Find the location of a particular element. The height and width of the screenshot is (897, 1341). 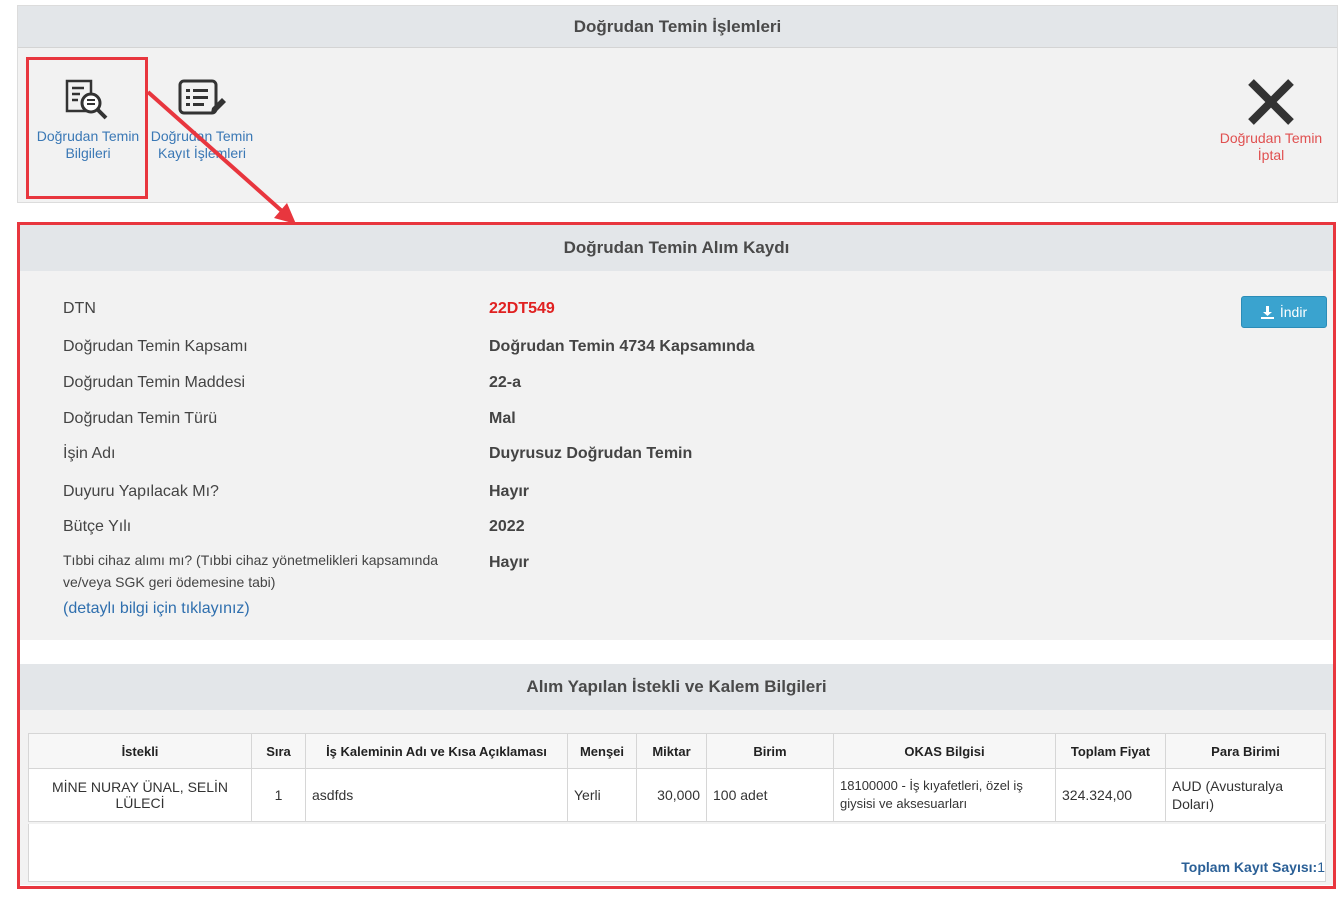

tool-dt-cancel: Doğrudan Temin İptal is located at coordinates (1271, 121).